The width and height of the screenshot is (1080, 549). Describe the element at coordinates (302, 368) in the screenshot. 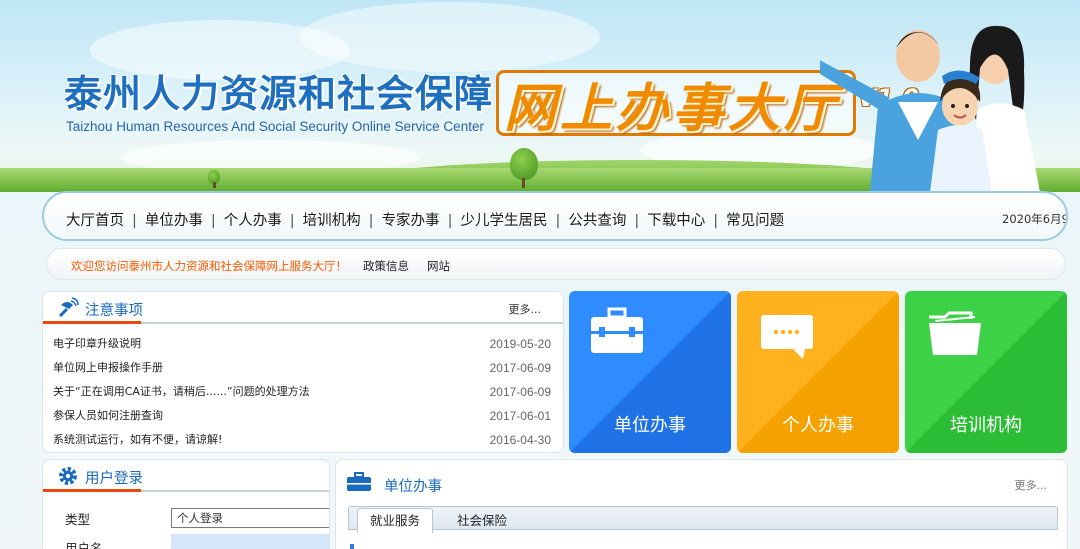

I see `list-item: 单位网上申报操作手册 2017-06-09` at that location.